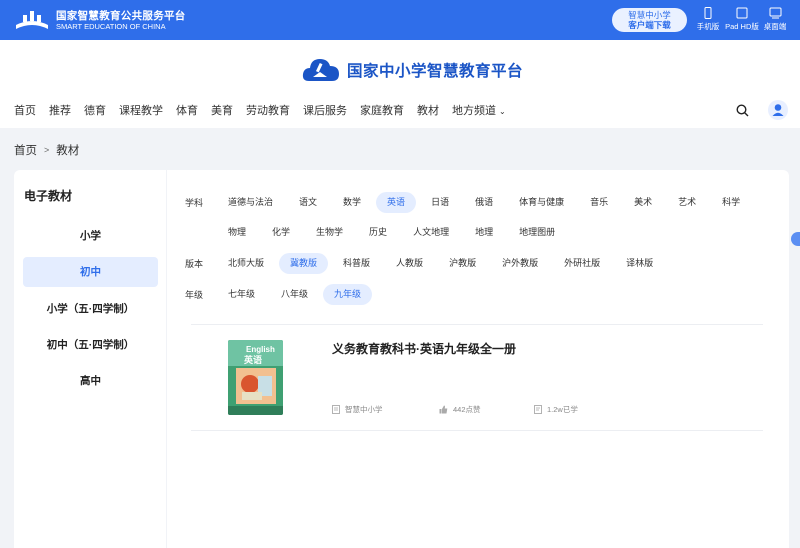 The width and height of the screenshot is (800, 548). I want to click on nav-family: 家庭教育, so click(382, 110).